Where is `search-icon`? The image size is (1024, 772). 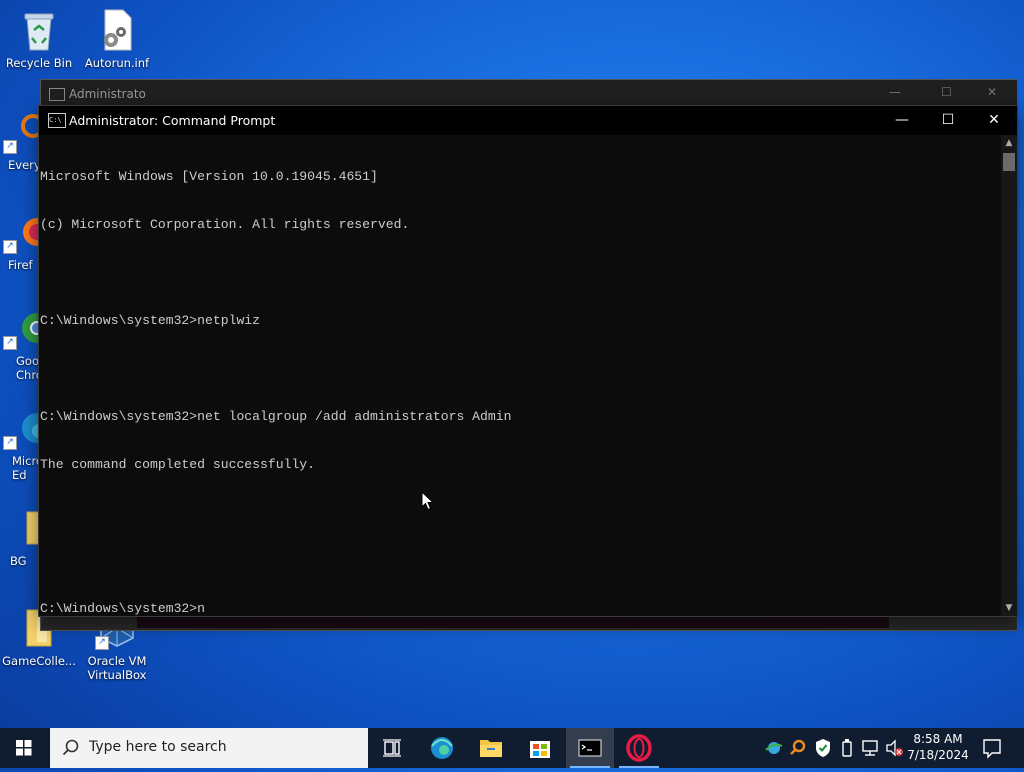 search-icon is located at coordinates (70, 747).